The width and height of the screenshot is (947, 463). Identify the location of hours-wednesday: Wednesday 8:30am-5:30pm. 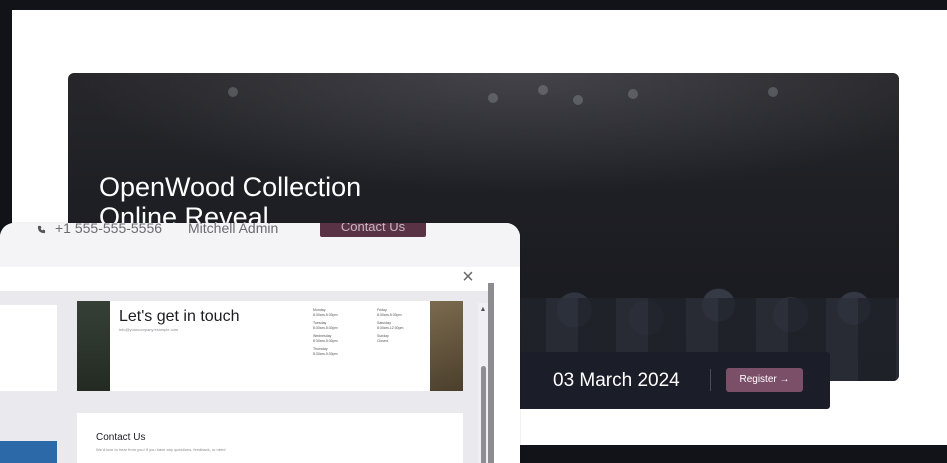
(325, 338).